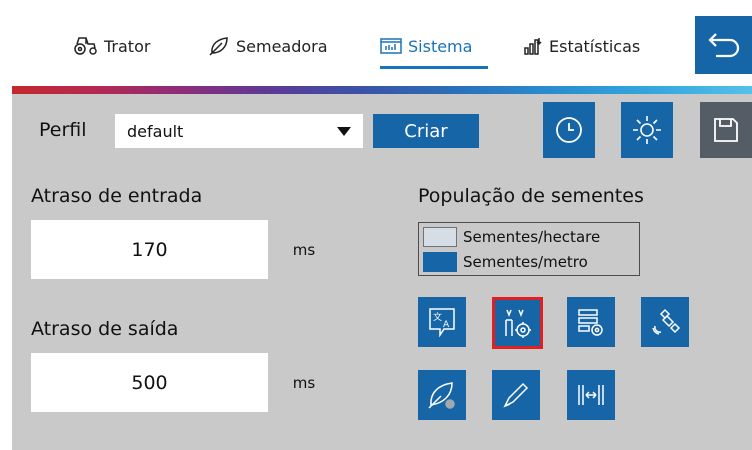 The image size is (752, 450). What do you see at coordinates (391, 46) in the screenshot?
I see `system-icon` at bounding box center [391, 46].